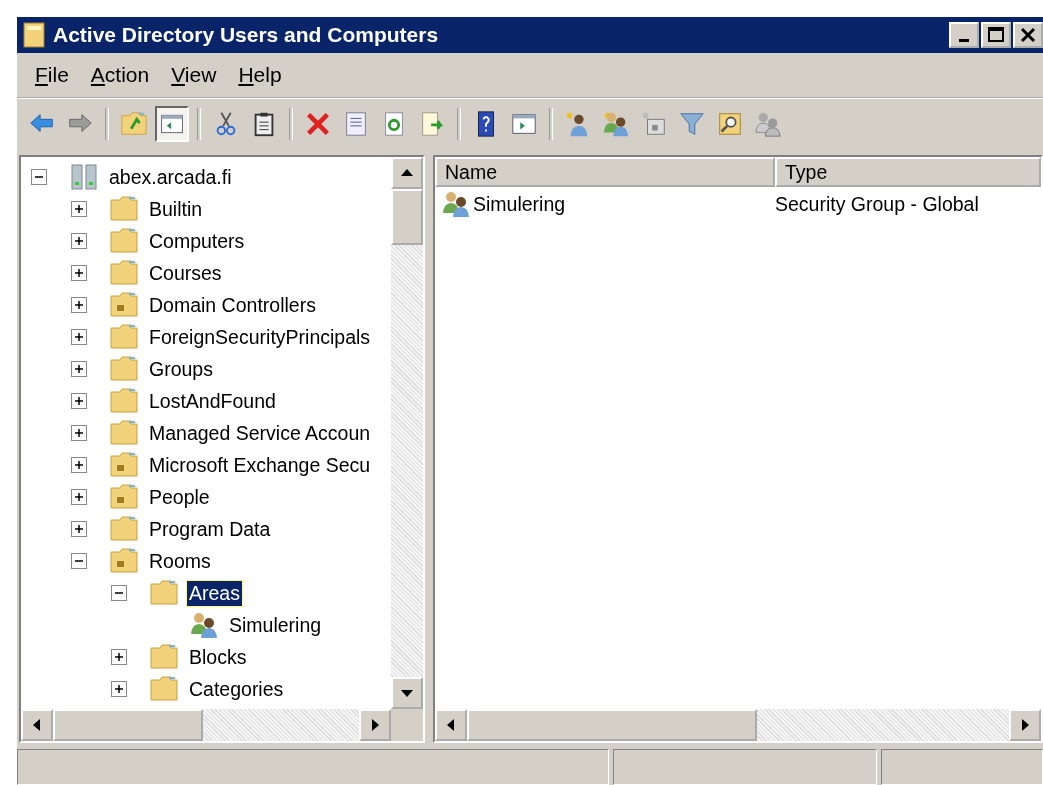 The height and width of the screenshot is (785, 1043). Describe the element at coordinates (34, 35) in the screenshot. I see `app-icon` at that location.